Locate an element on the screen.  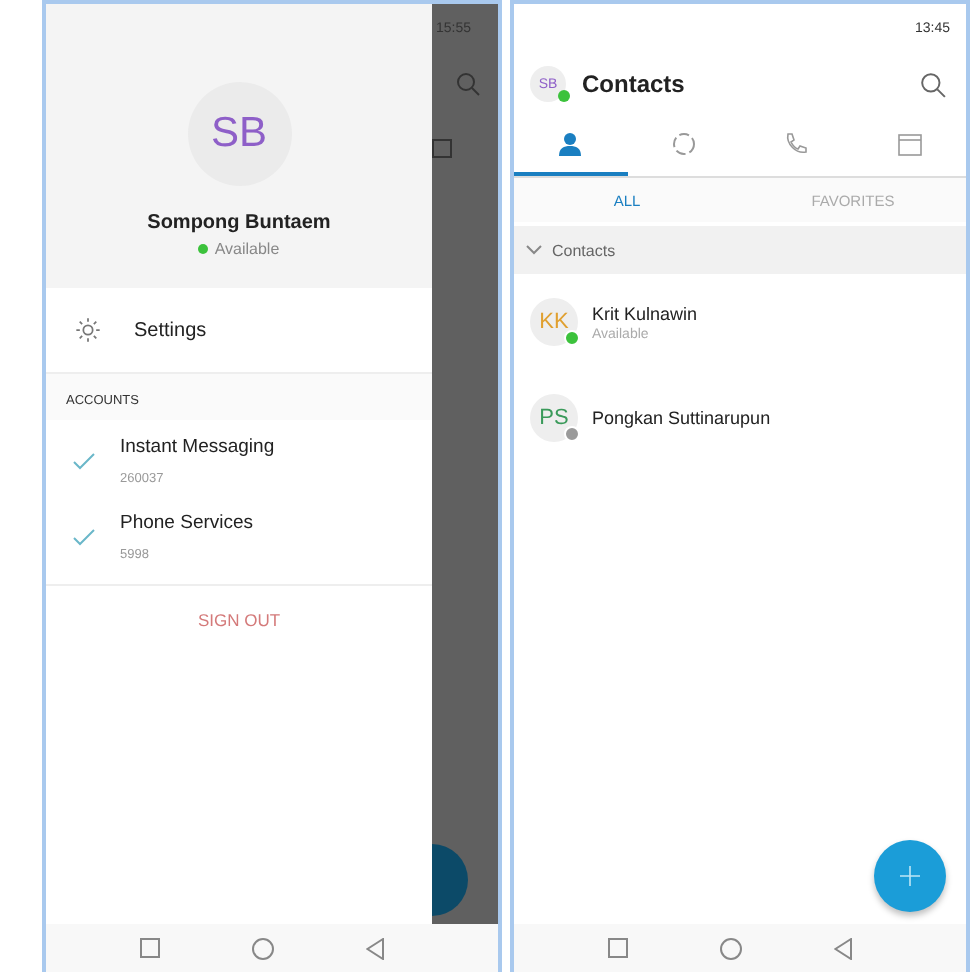
avatar: PS is located at coordinates (554, 418).